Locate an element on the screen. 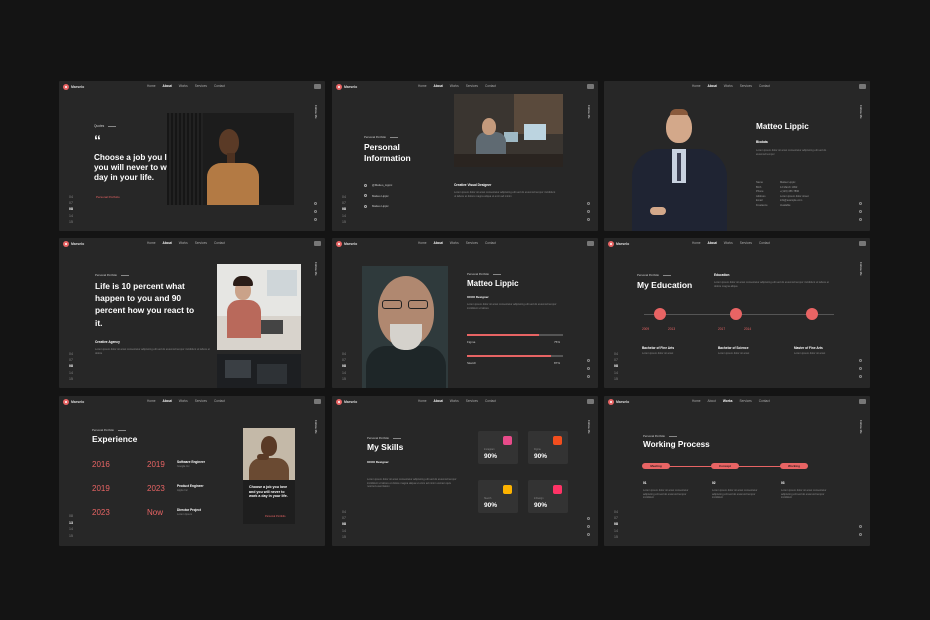 This screenshot has height=620, width=930. step-pill: Concept is located at coordinates (725, 466).